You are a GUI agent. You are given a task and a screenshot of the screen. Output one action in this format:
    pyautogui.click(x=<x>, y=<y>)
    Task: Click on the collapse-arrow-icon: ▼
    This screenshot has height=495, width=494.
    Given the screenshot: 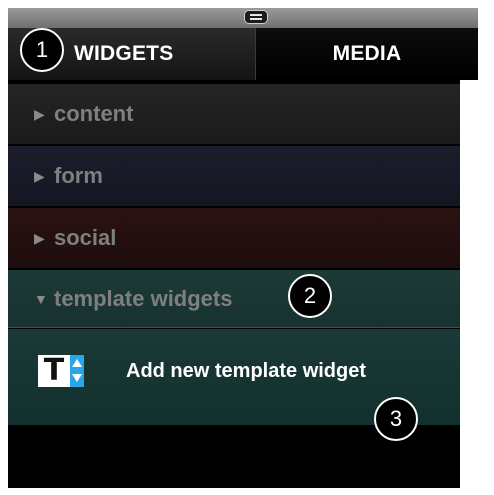 What is the action you would take?
    pyautogui.click(x=41, y=298)
    